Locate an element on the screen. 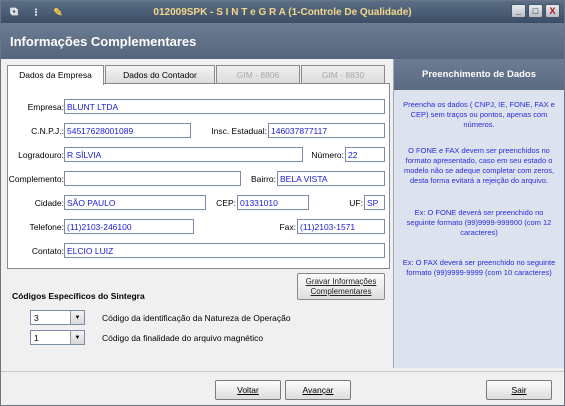 The height and width of the screenshot is (406, 565). avancar-label: Avançar is located at coordinates (318, 390).